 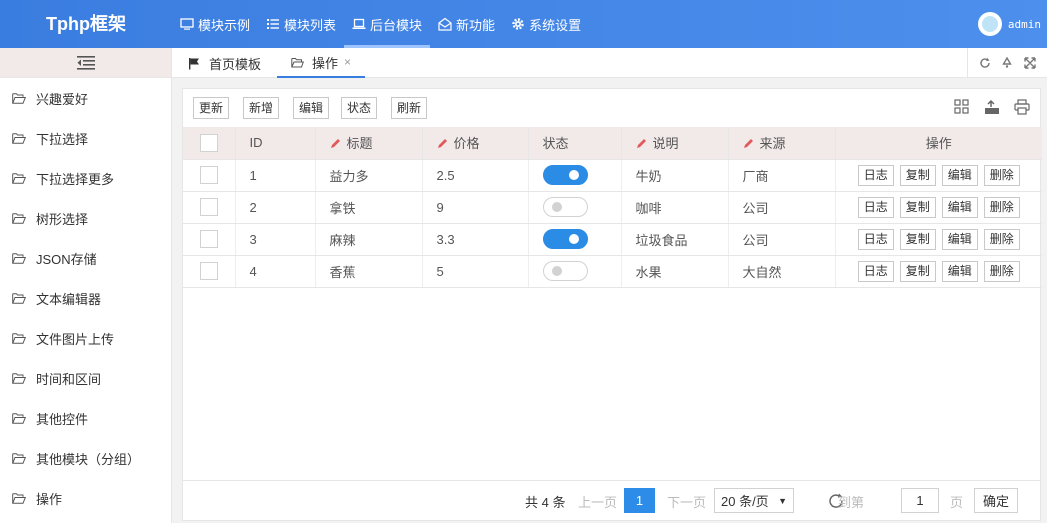 I want to click on gear-icon, so click(x=518, y=24).